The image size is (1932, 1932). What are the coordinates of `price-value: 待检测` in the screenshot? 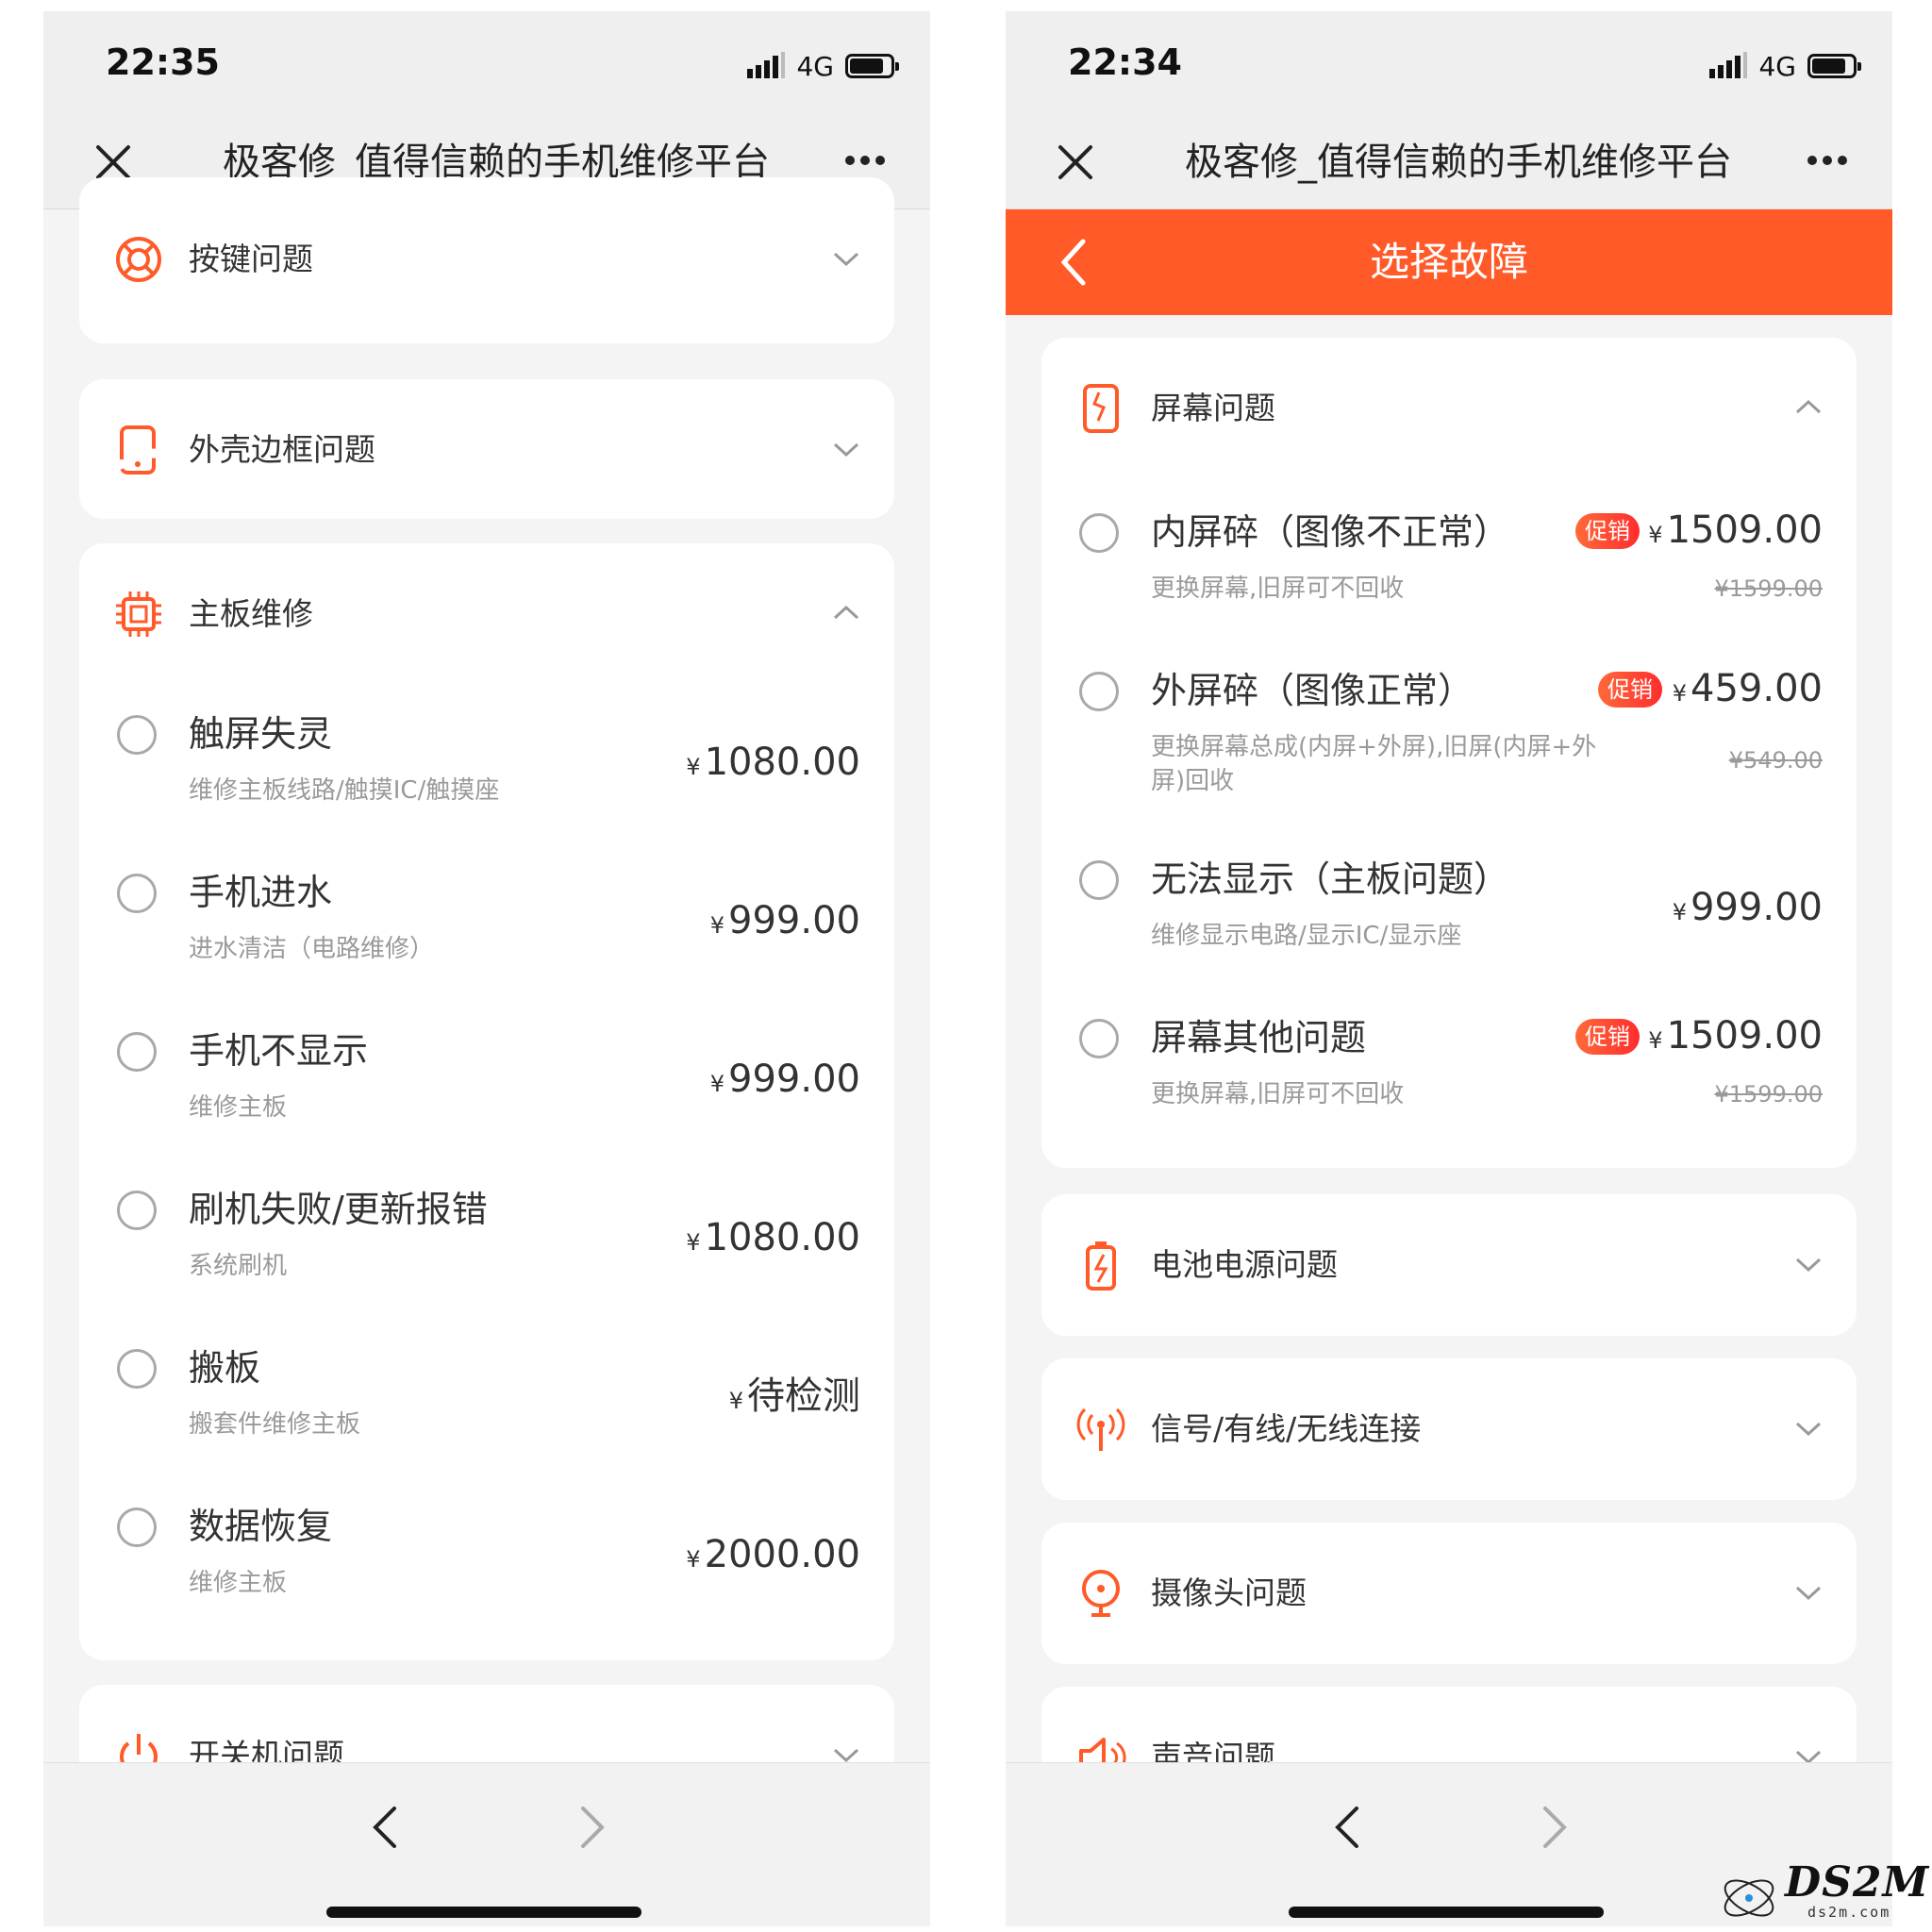 It's located at (804, 1396).